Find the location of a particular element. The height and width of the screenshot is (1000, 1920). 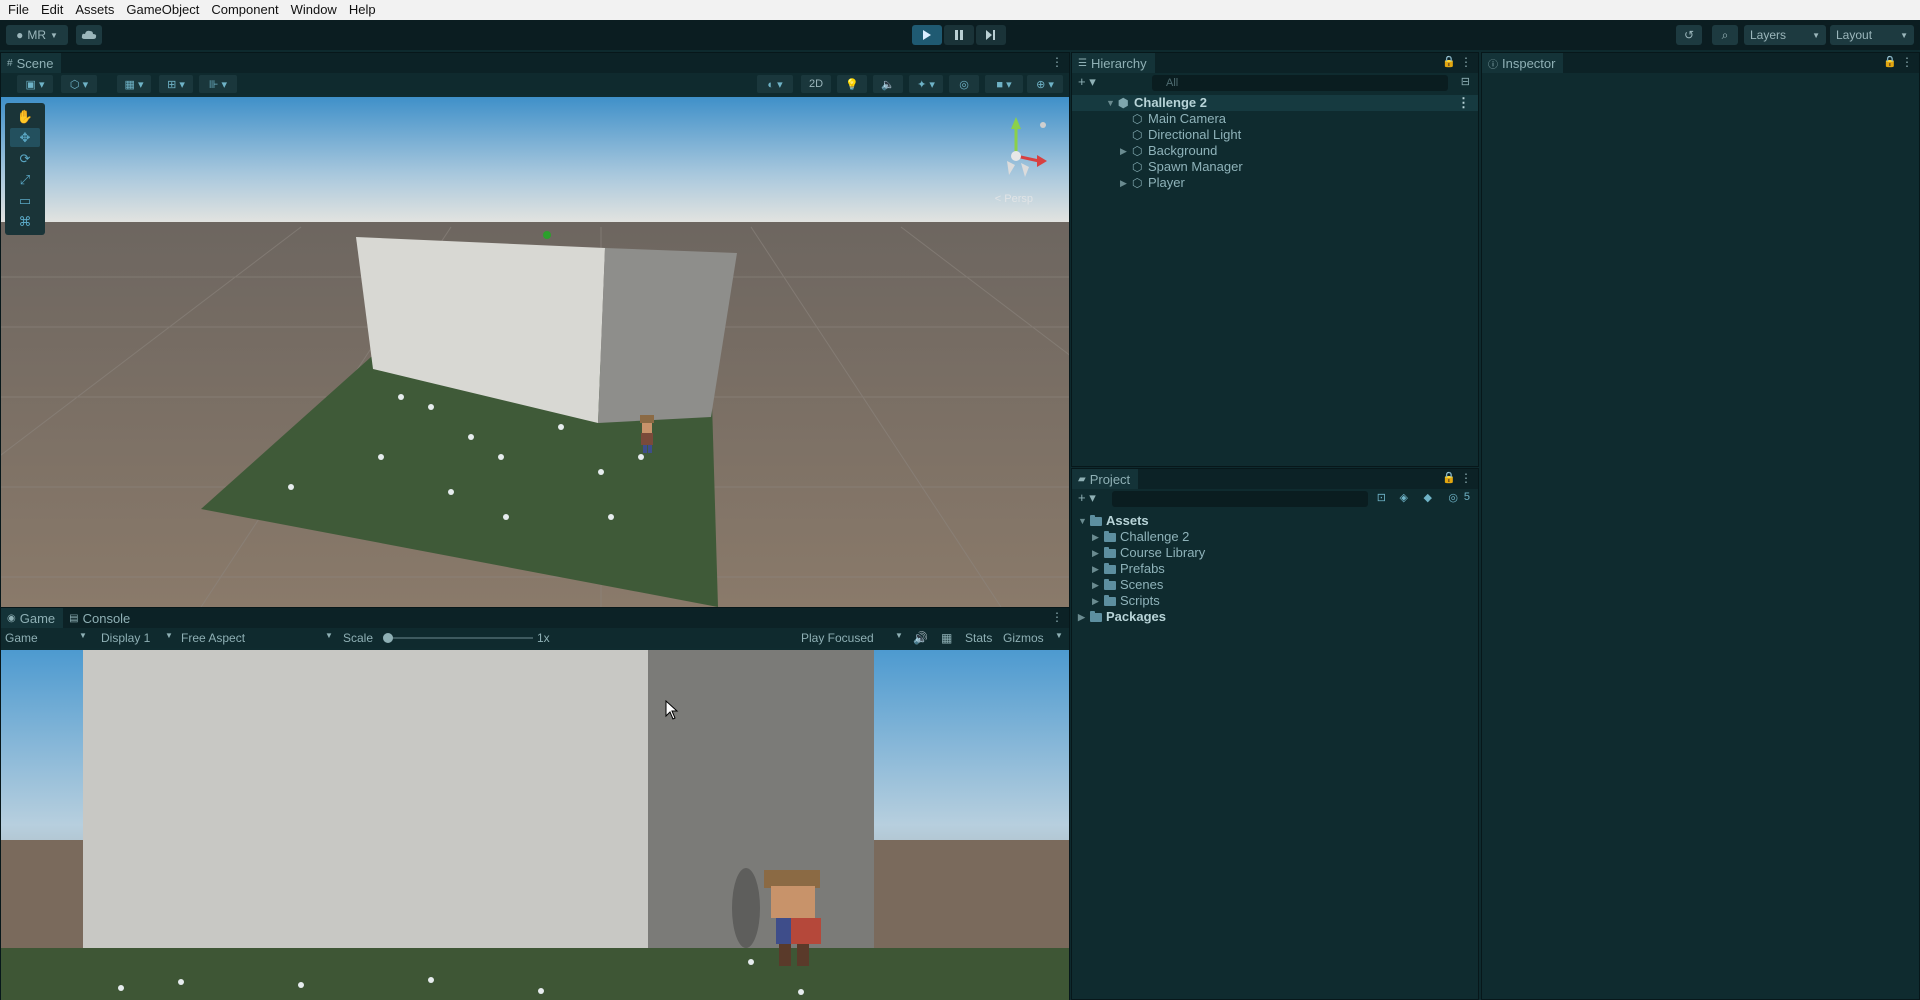

hidden-packages-icon: ◎ is located at coordinates (1453, 497).